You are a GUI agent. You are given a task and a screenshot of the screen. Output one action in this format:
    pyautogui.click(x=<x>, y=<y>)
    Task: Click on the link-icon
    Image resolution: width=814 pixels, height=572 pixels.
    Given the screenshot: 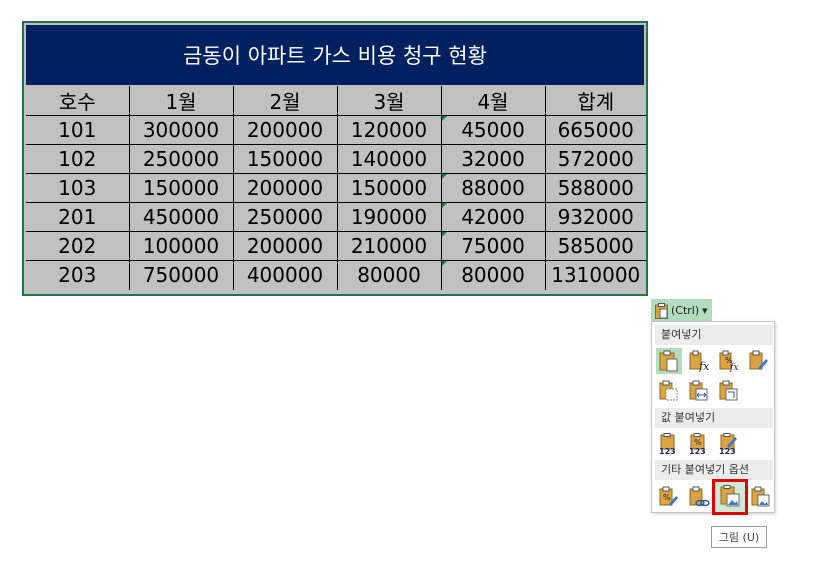 What is the action you would take?
    pyautogui.click(x=699, y=496)
    